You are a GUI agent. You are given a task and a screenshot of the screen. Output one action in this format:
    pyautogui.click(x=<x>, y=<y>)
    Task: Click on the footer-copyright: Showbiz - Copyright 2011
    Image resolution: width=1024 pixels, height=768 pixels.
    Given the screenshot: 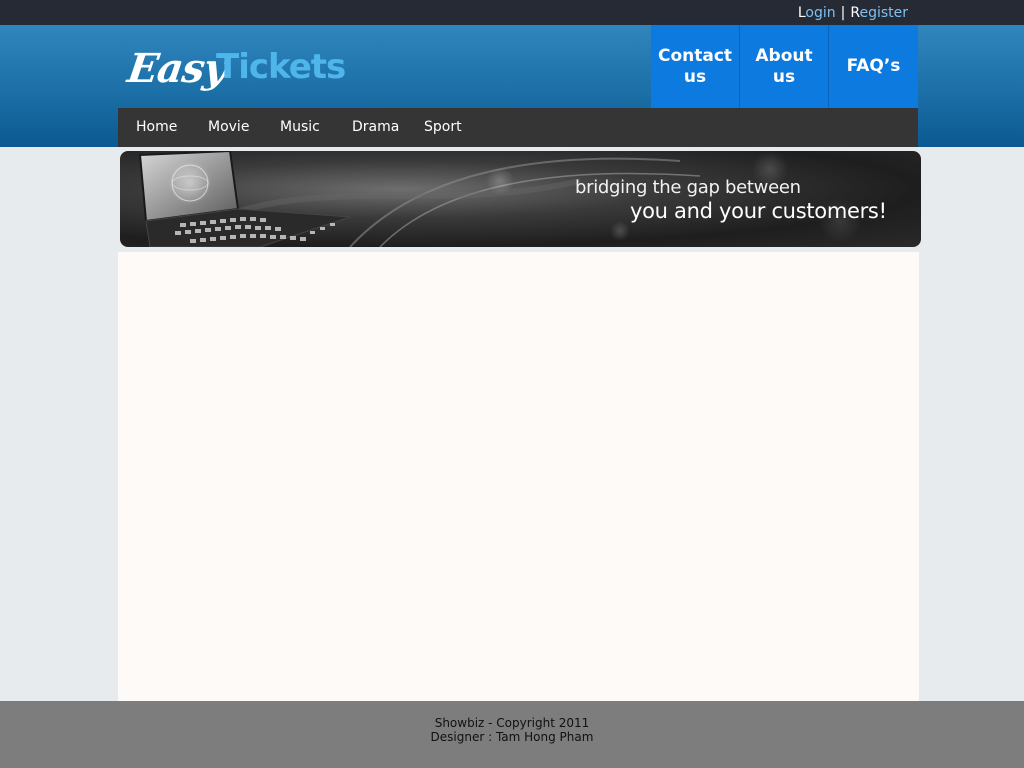 What is the action you would take?
    pyautogui.click(x=512, y=723)
    